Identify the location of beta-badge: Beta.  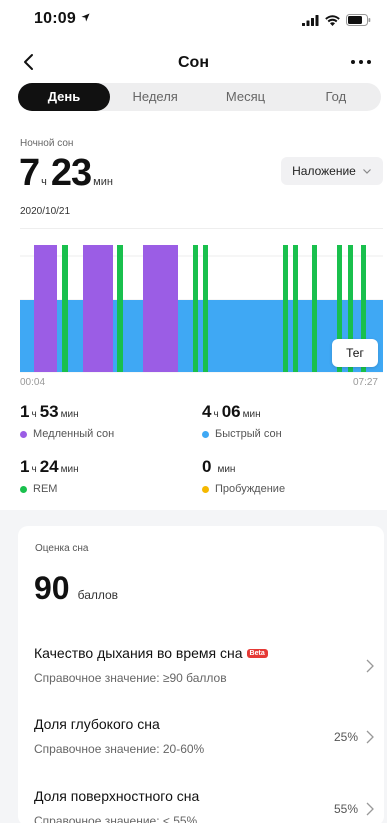
(257, 653).